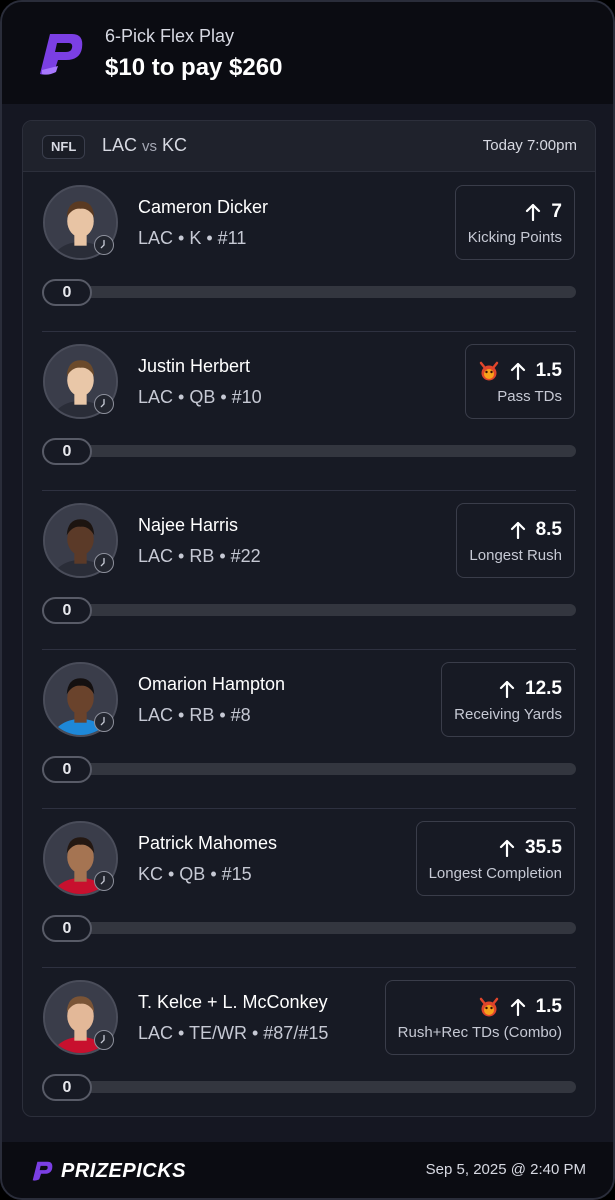 The width and height of the screenshot is (615, 1200). I want to click on game-header: NFL LAC vs KC Today 7:00pm, so click(309, 146).